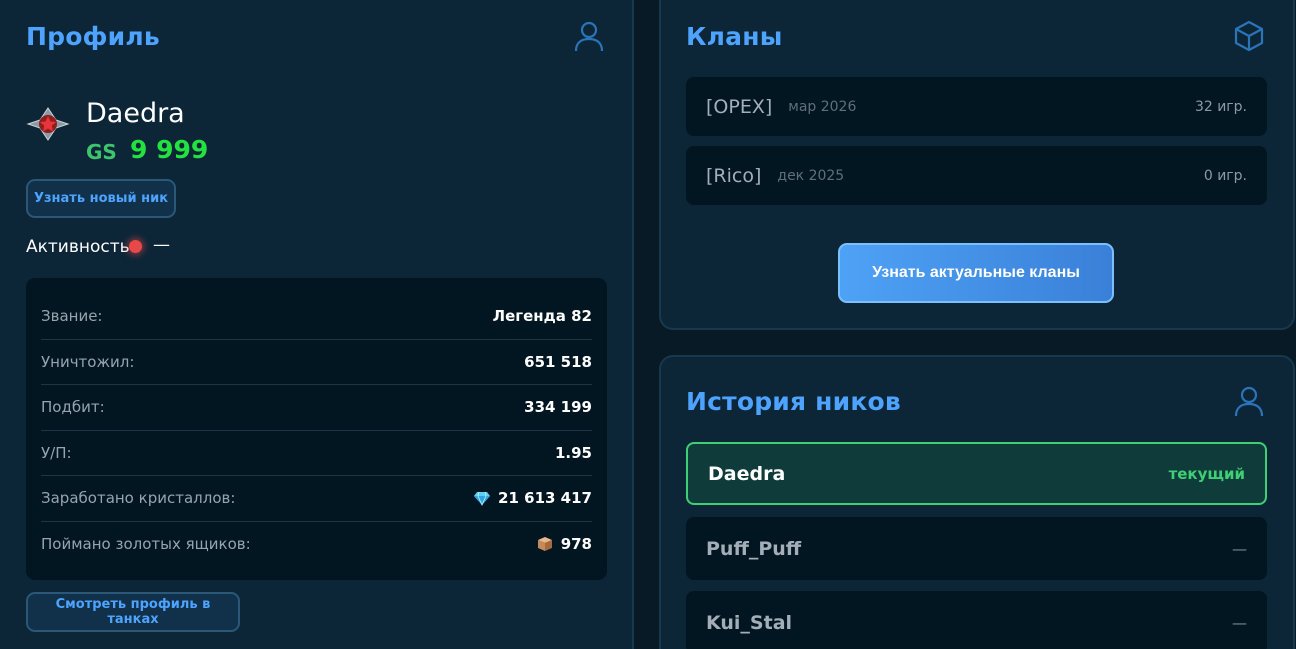  I want to click on stat-label: Подбит:, so click(73, 407).